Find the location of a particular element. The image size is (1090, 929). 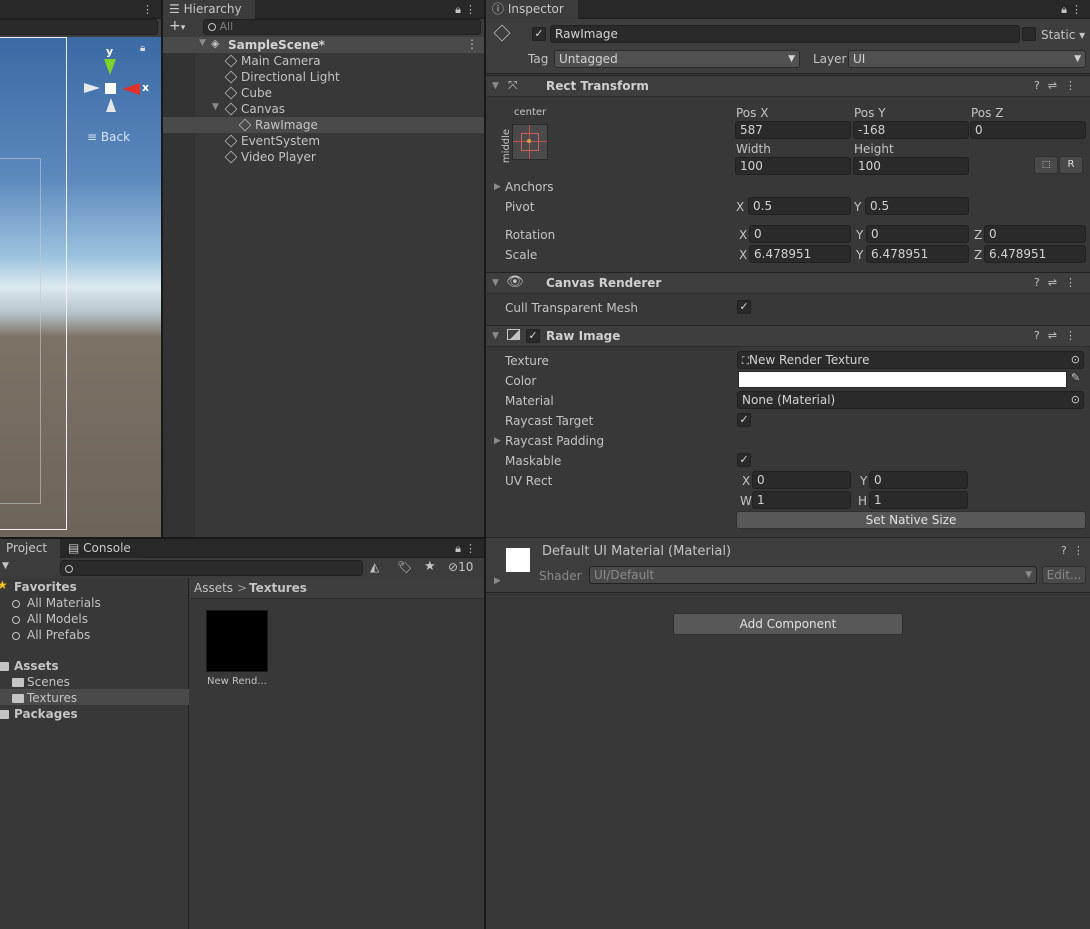

folder-item-scenes: Scenes is located at coordinates (94, 681).